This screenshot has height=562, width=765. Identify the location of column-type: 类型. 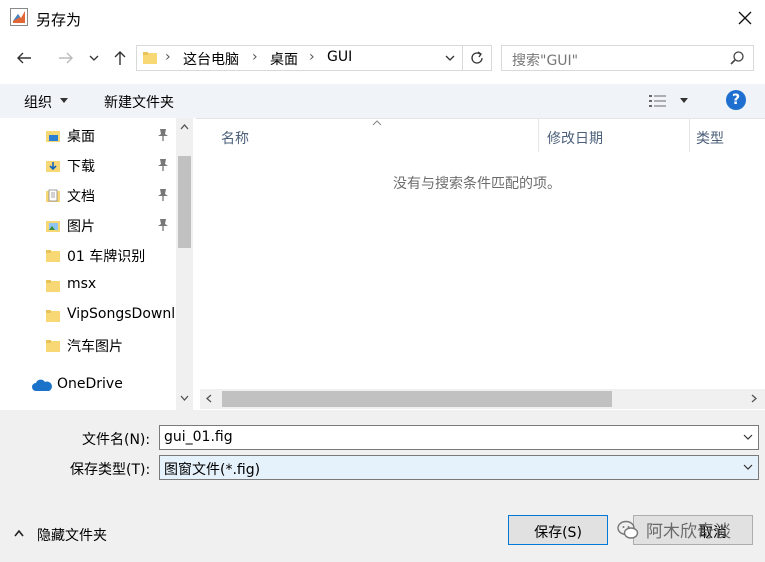
(710, 138).